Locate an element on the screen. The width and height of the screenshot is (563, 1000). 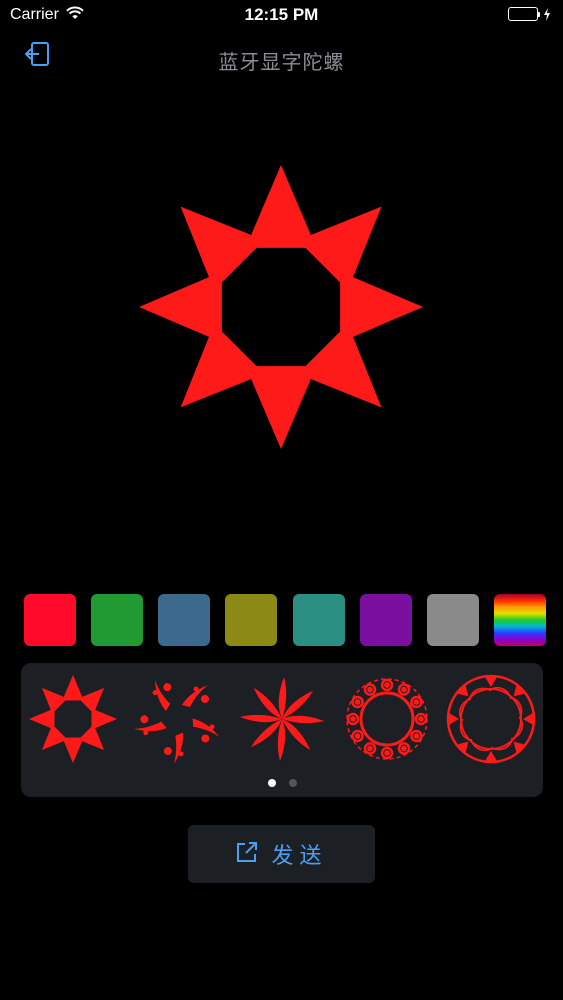
color-swatch-green is located at coordinates (117, 620).